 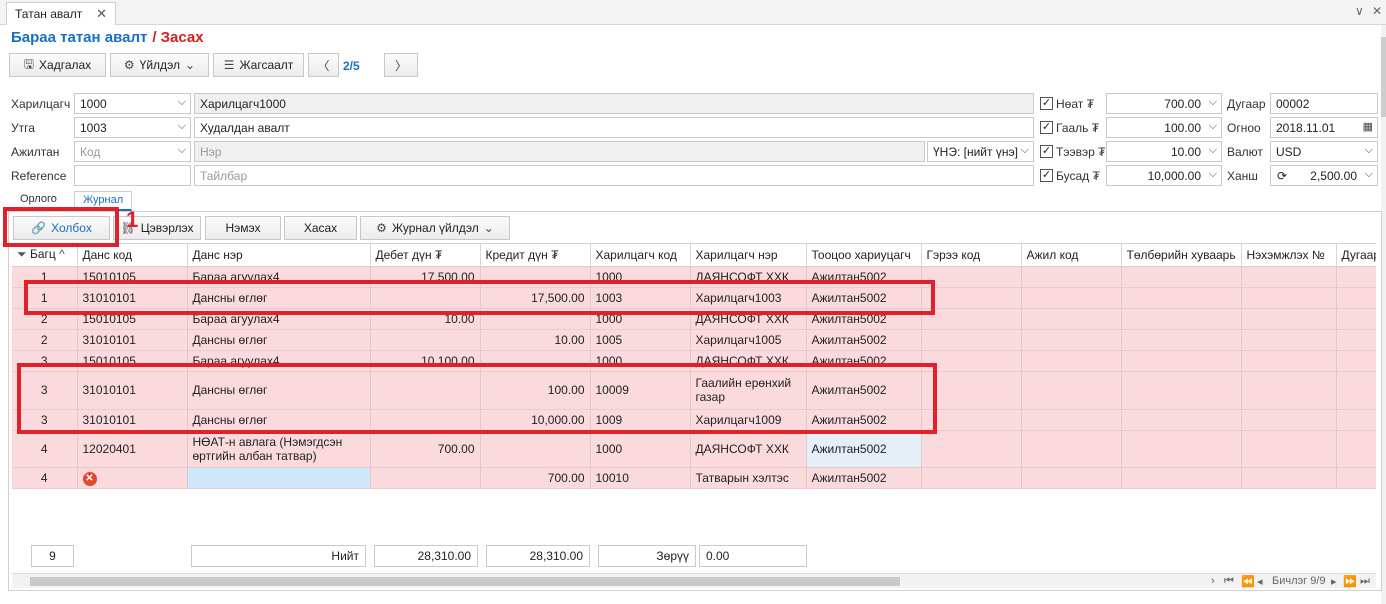 I want to click on customer-code-select: 1000 ⌵, so click(x=132, y=103).